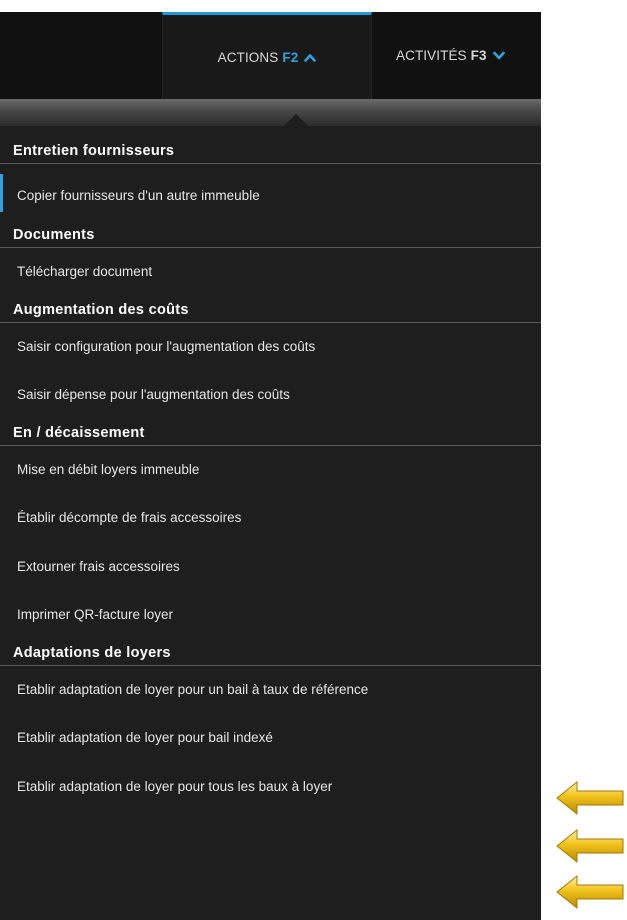  I want to click on menu-item-telecharger-document: Télécharger document, so click(270, 272).